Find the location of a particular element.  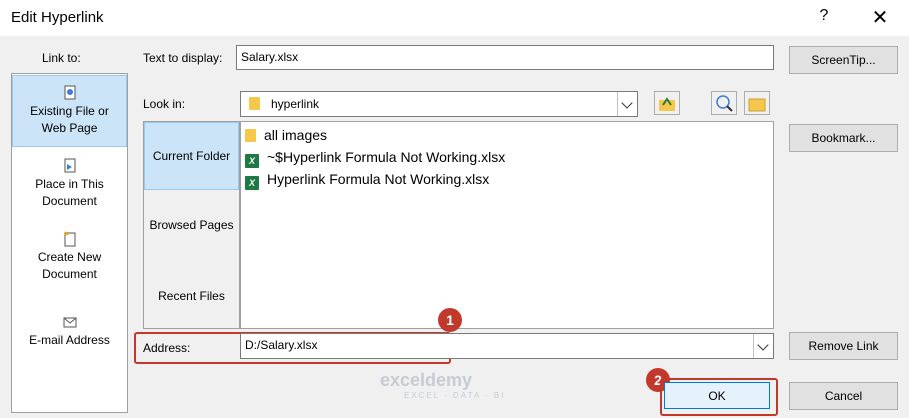

link-create-label2: Document is located at coordinates (69, 274).